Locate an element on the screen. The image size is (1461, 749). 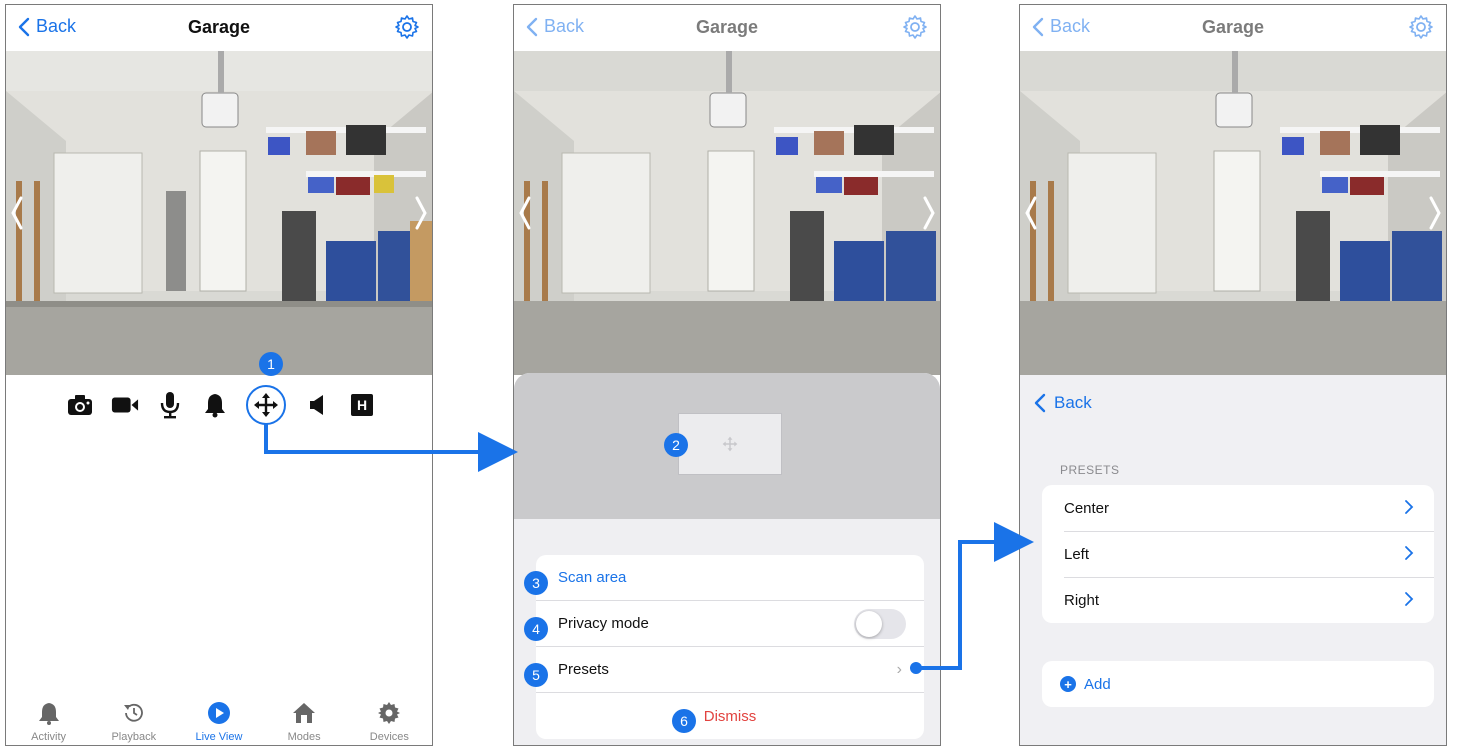
presets-panel: Back PRESETS Center Left Right + Add is located at coordinates (1233, 560).